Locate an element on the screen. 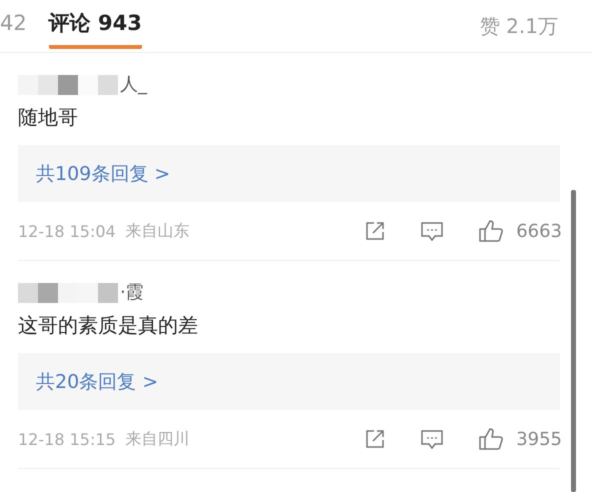  comment-location: 来自四川 is located at coordinates (158, 439).